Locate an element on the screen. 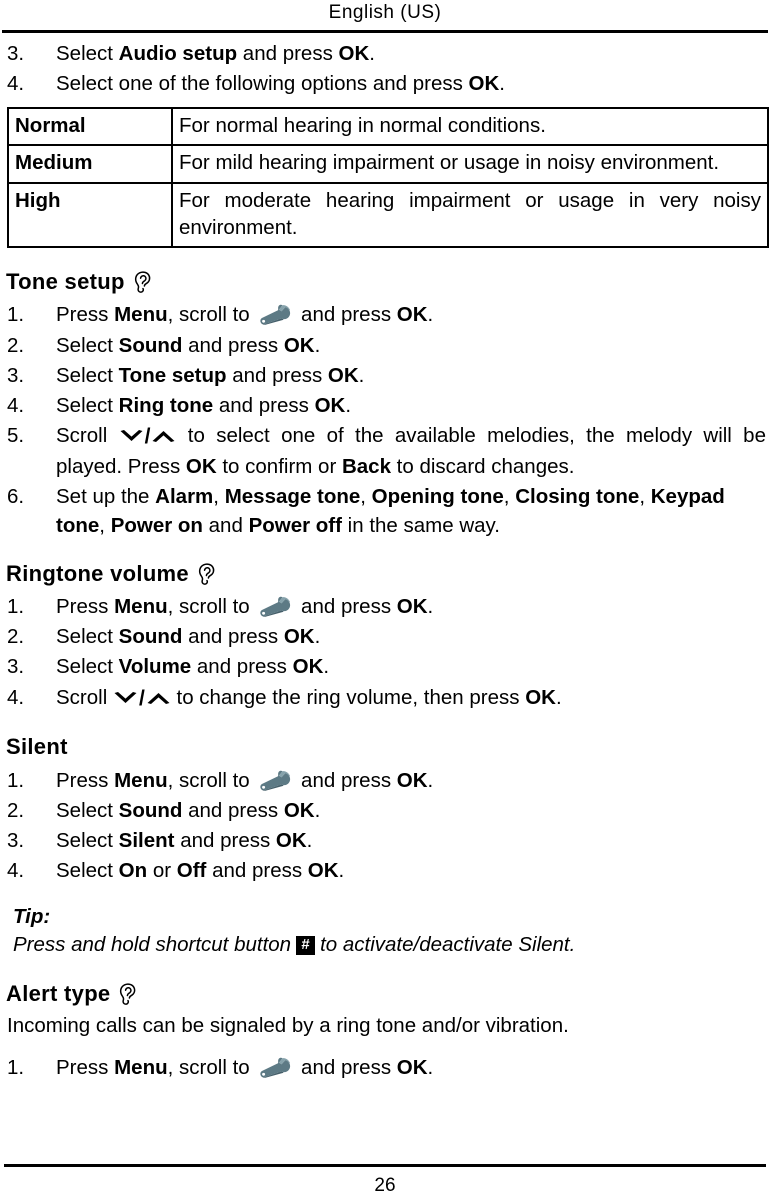 The width and height of the screenshot is (770, 1203). step-body: Select Tone setup and press OK. is located at coordinates (411, 375).